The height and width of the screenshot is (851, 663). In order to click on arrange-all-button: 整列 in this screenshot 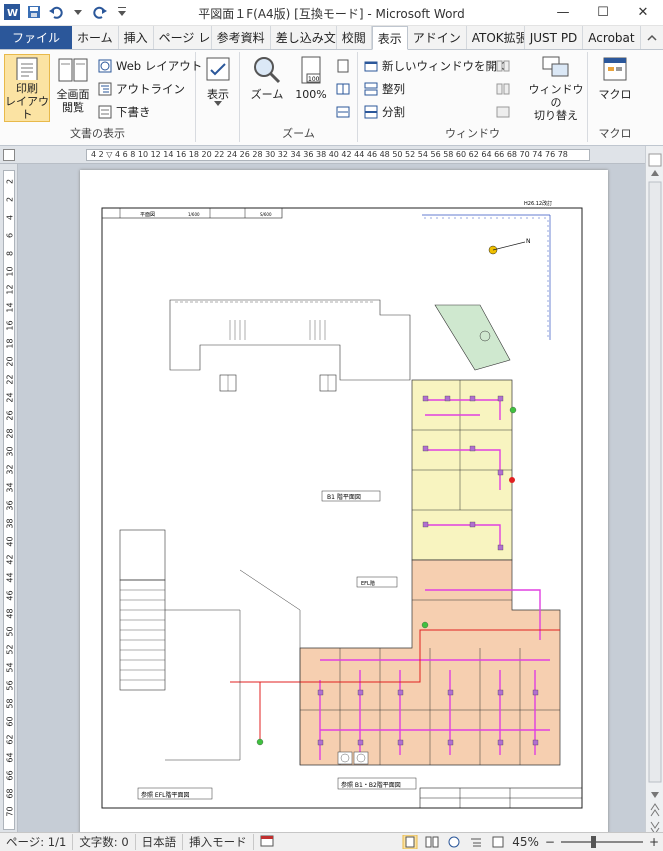, I will do `click(384, 89)`.